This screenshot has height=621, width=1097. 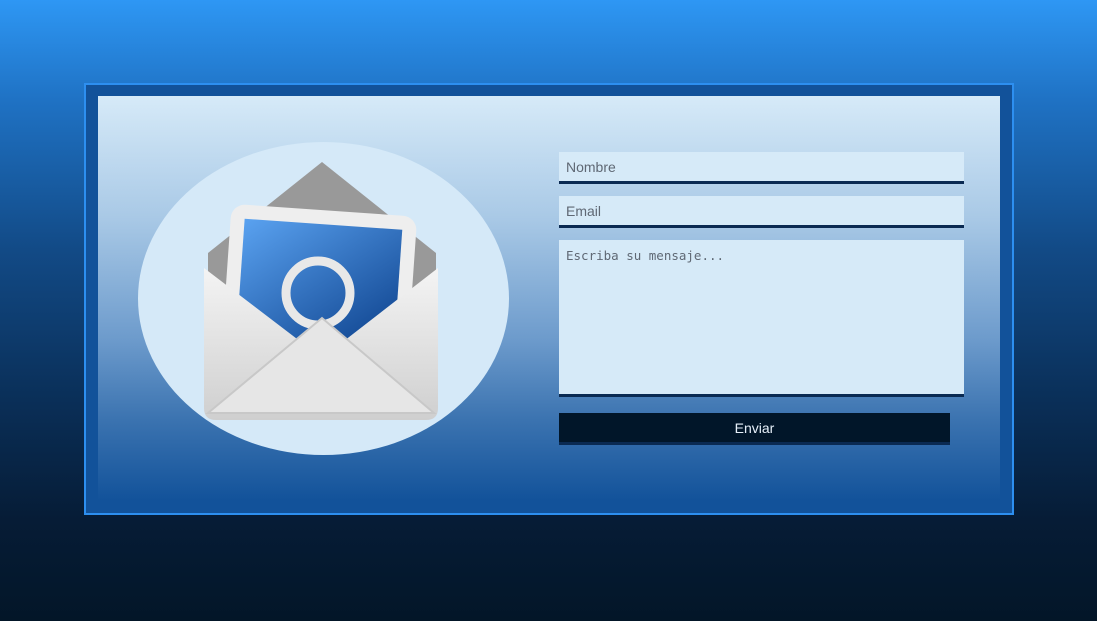 I want to click on email-field: Email, so click(x=761, y=212).